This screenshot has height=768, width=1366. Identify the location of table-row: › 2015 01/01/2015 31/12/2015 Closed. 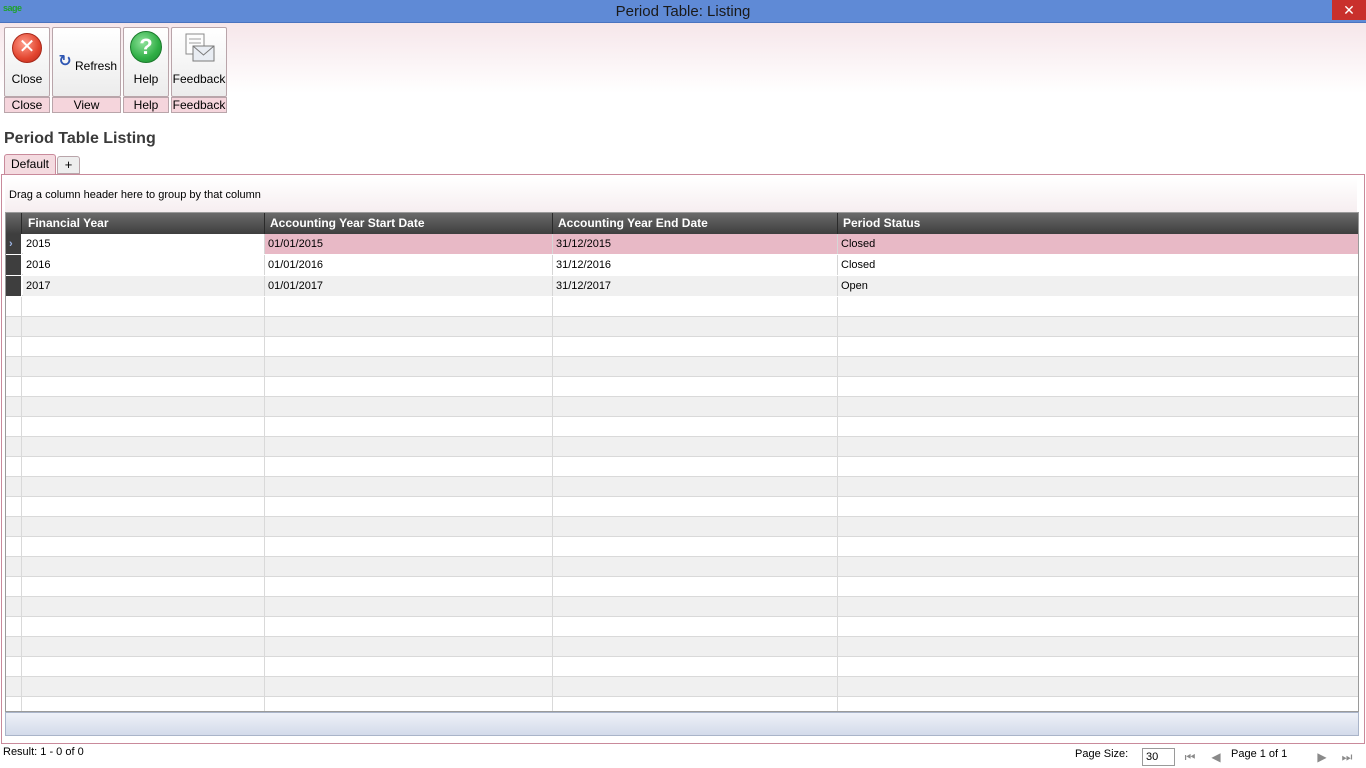
(682, 244).